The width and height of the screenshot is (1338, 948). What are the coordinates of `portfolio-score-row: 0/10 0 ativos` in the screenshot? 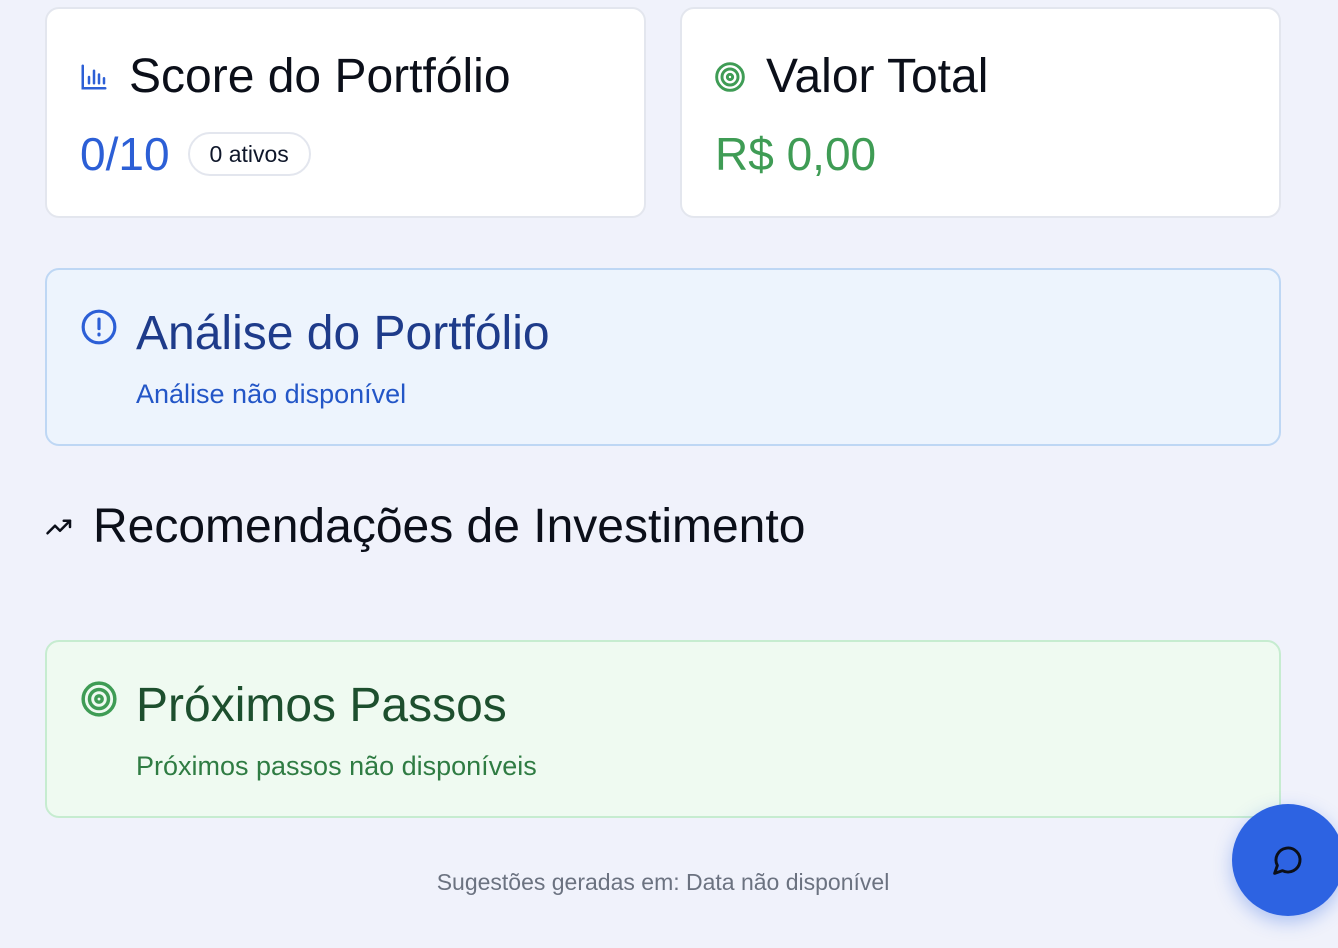 It's located at (195, 154).